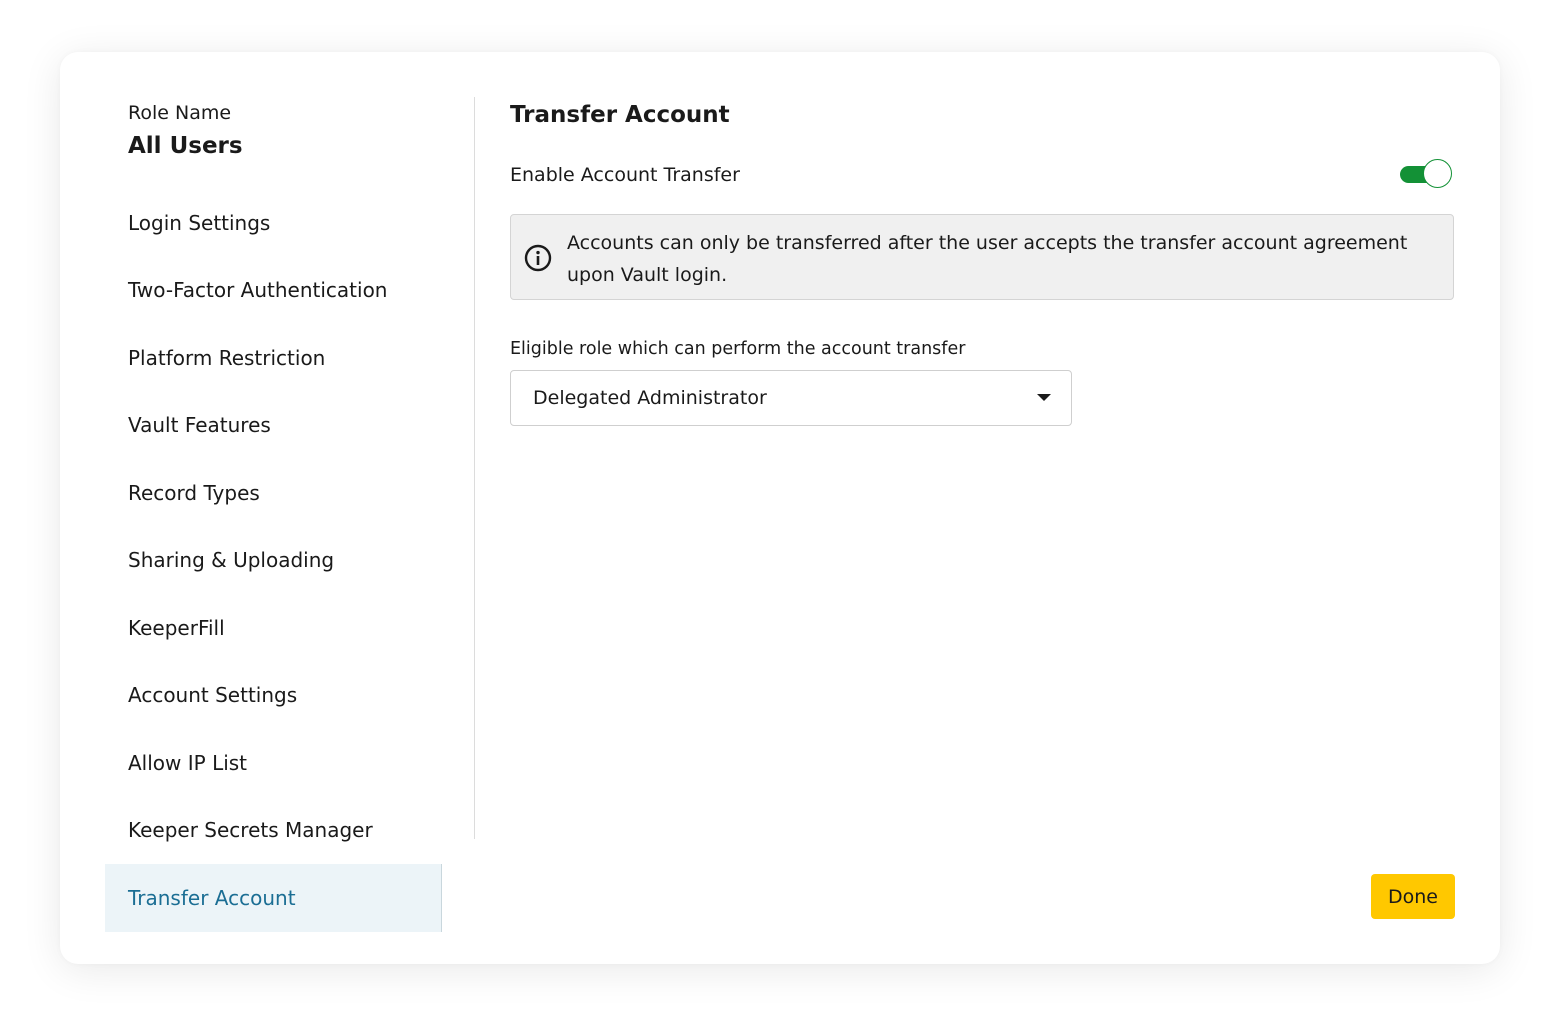 The image size is (1560, 1032). I want to click on enable-transfer-toggle, so click(1427, 174).